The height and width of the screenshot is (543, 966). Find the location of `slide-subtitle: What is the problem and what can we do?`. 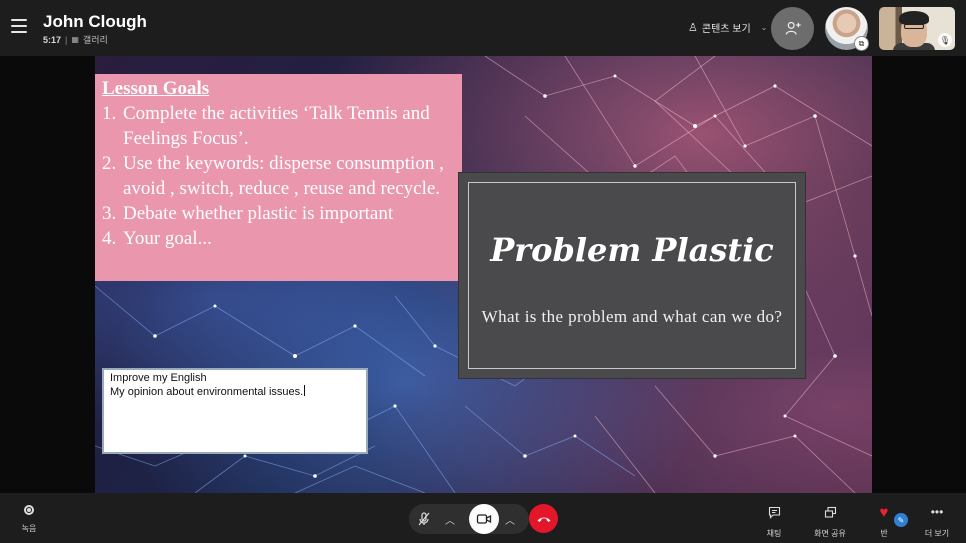

slide-subtitle: What is the problem and what can we do? is located at coordinates (632, 316).